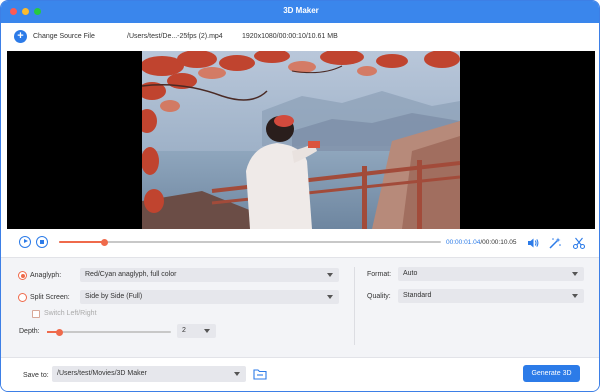 The width and height of the screenshot is (600, 392). What do you see at coordinates (105, 242) in the screenshot?
I see `progress-handle` at bounding box center [105, 242].